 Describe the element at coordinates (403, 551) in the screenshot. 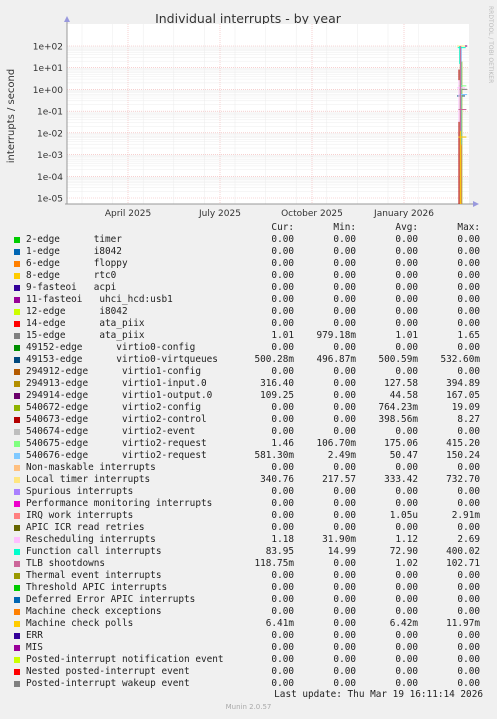

I see `legend-avg-value: 72.90` at that location.